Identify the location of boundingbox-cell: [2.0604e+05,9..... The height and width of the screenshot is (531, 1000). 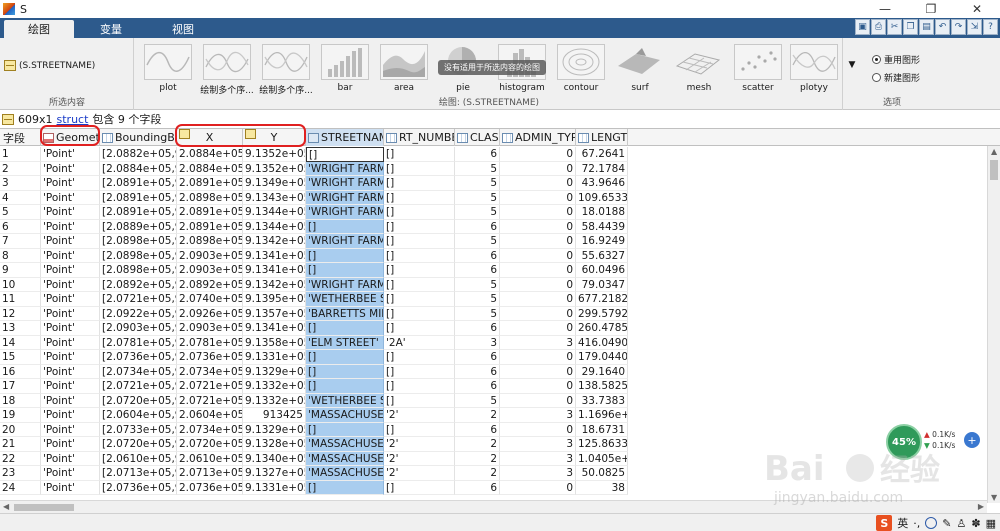
(138, 415).